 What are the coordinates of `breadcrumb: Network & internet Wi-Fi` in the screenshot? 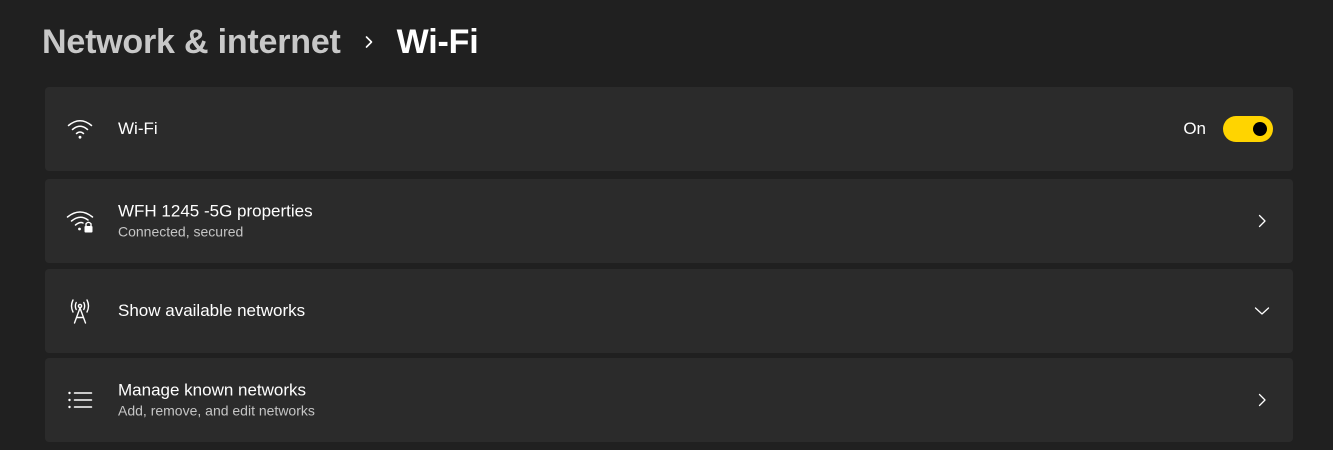 It's located at (260, 42).